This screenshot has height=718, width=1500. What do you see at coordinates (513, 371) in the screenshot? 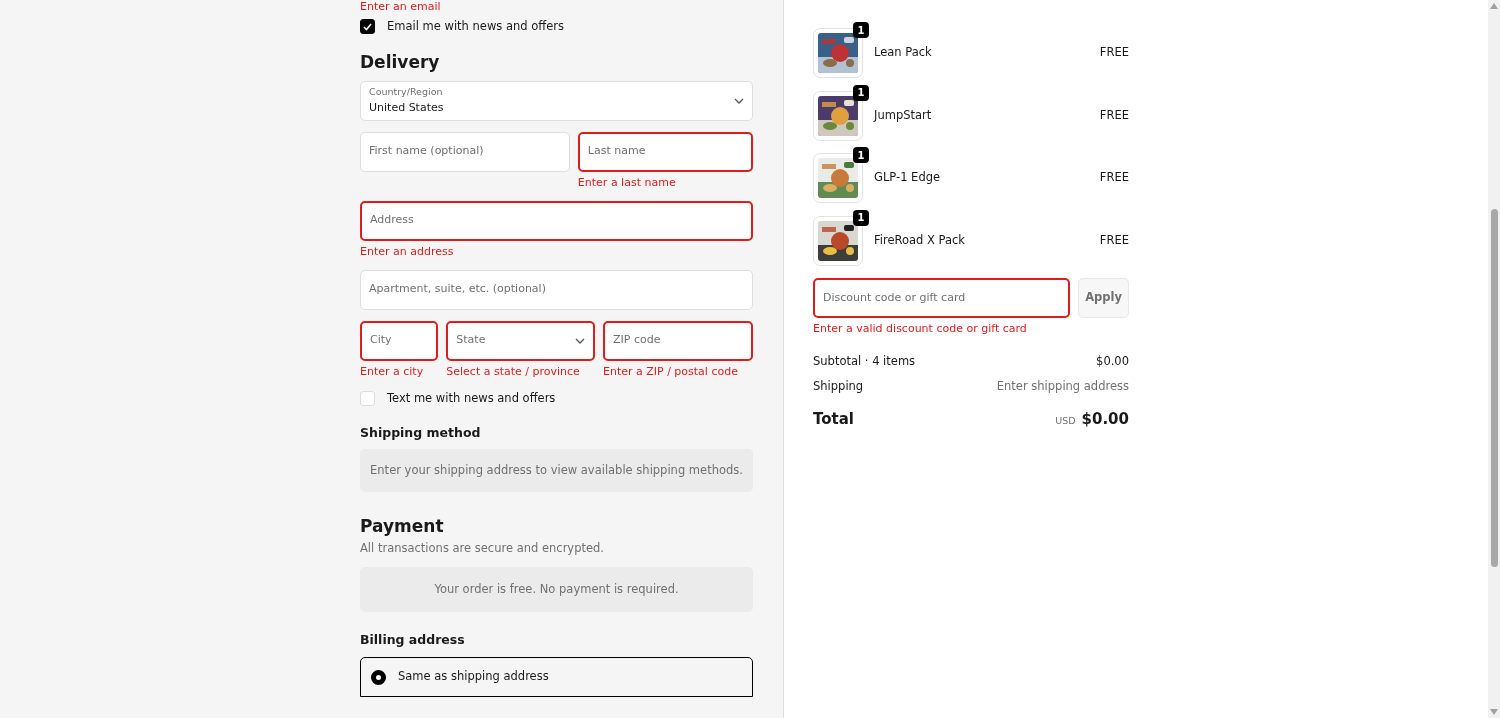
I see `error-message: Select a state / province` at bounding box center [513, 371].